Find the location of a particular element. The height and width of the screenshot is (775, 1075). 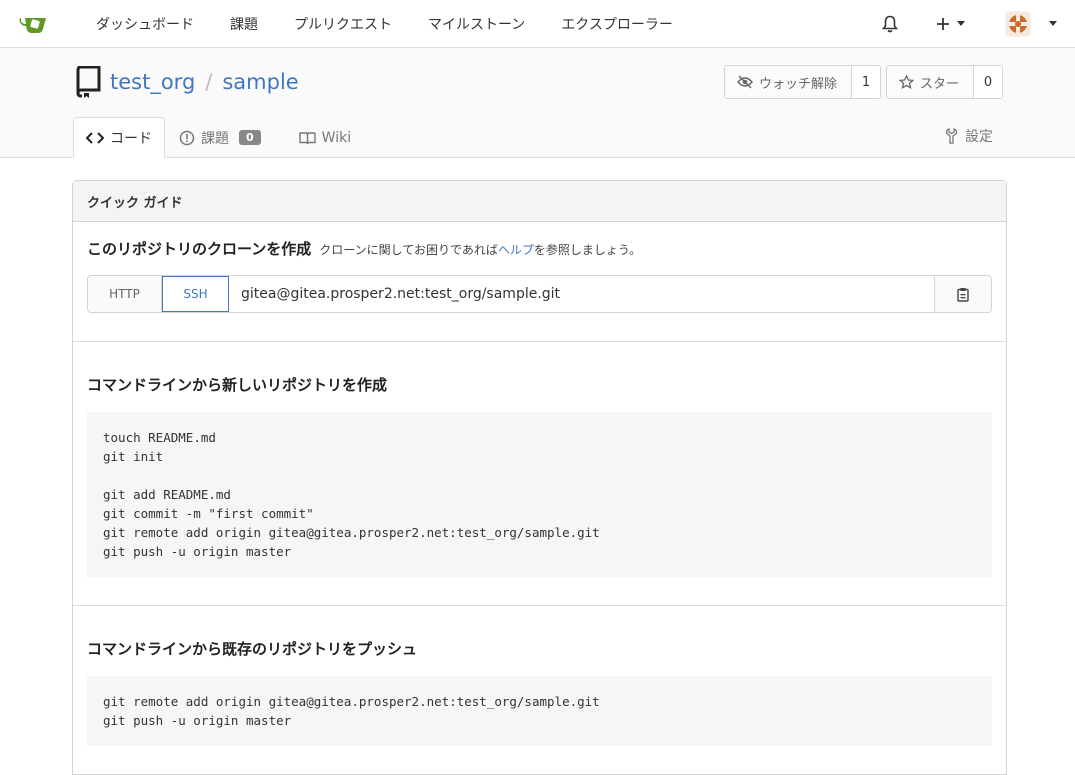

repo-tabs: コード 課題 0 Wiki is located at coordinates (219, 137).